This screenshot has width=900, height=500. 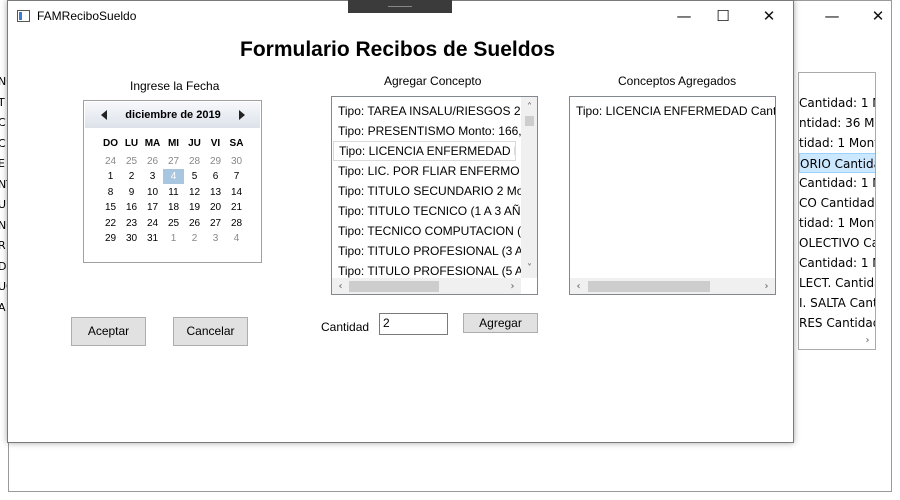 I want to click on bg-close-icon: ✕, so click(x=877, y=16).